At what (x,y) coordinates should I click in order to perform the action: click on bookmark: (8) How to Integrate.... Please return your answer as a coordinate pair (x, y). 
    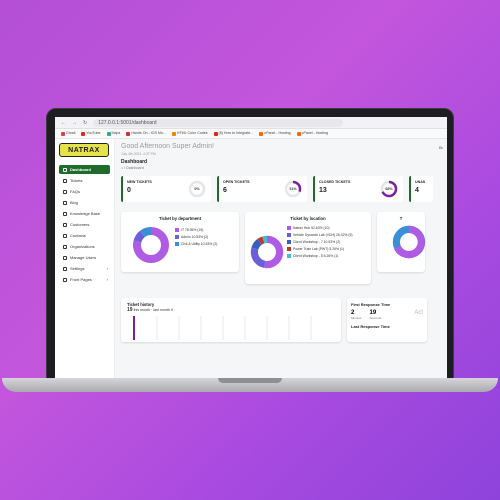
    Looking at the image, I should click on (233, 133).